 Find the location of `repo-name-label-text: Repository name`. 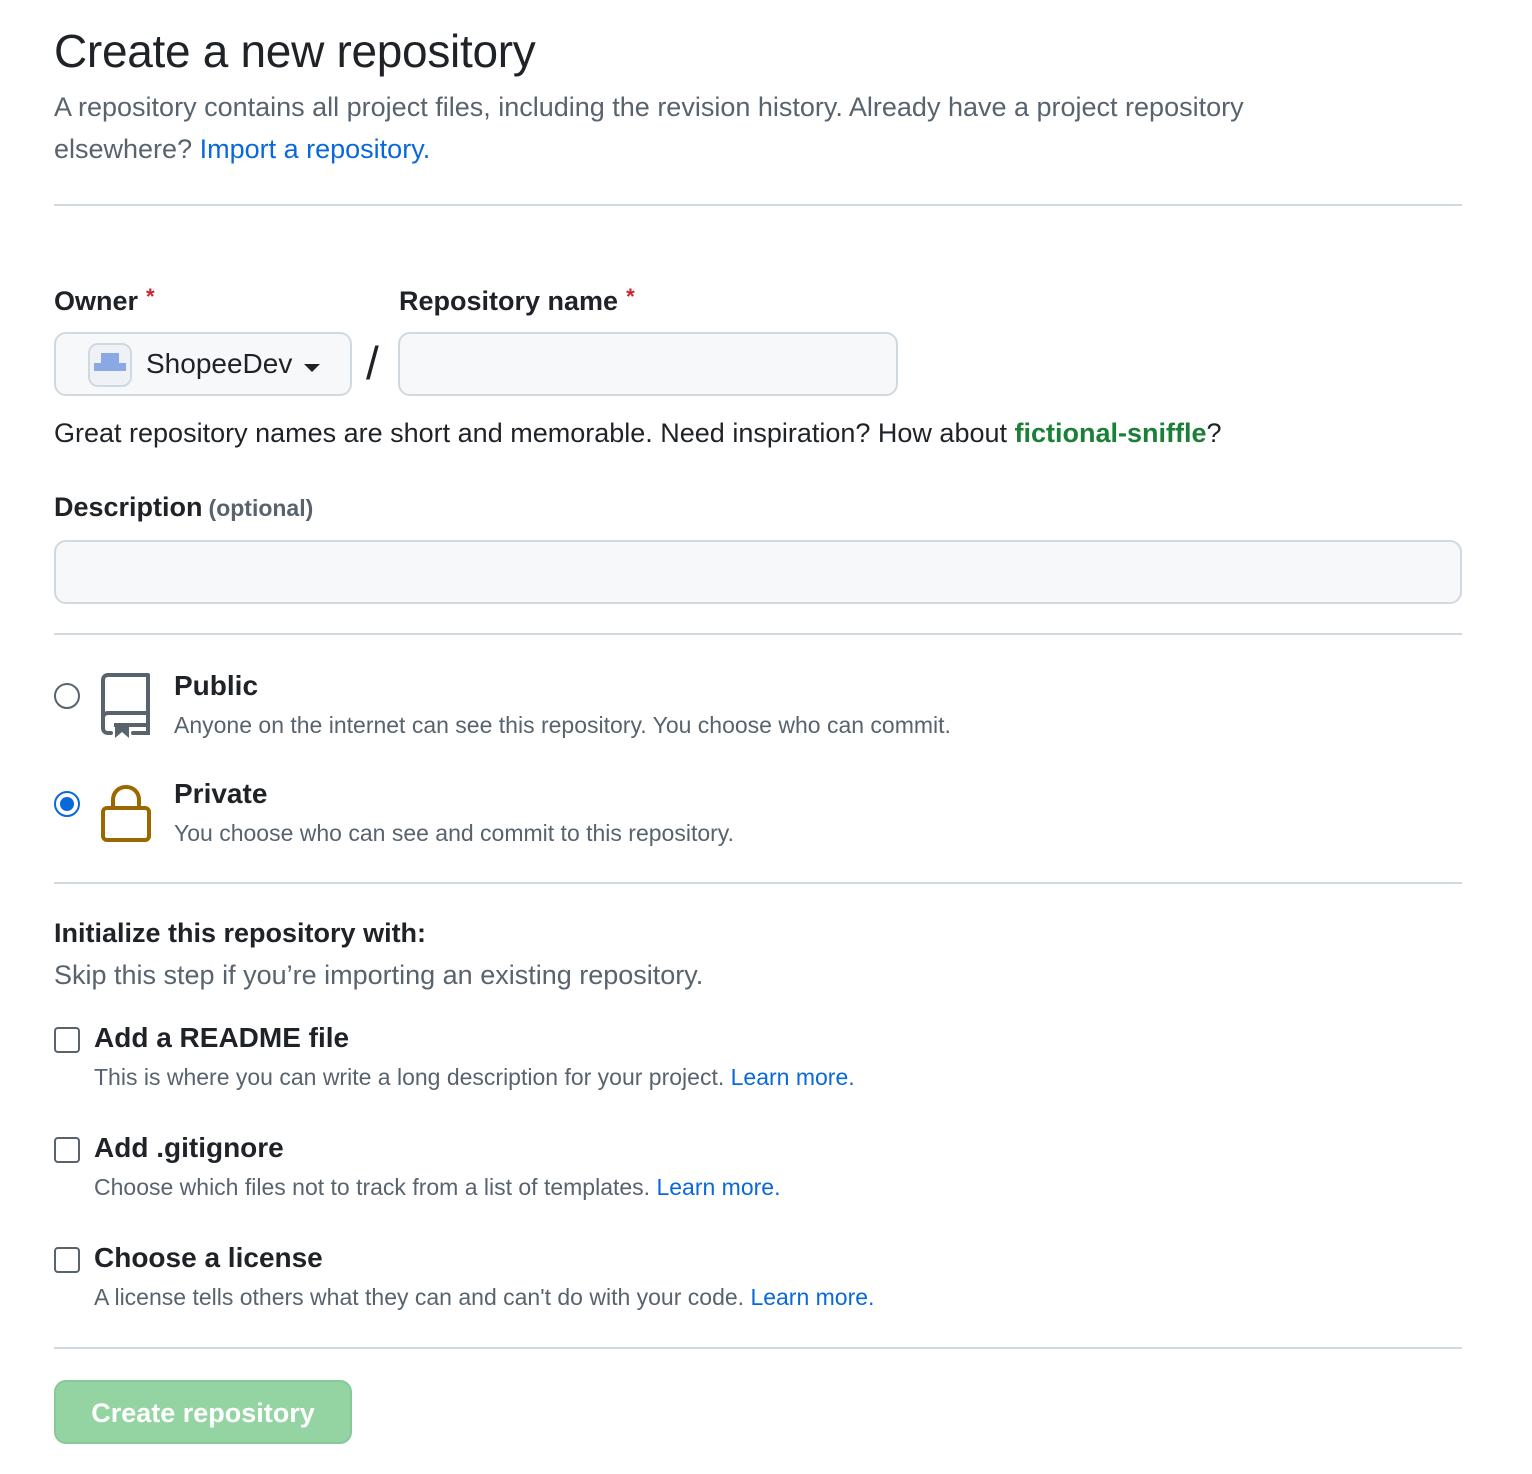

repo-name-label-text: Repository name is located at coordinates (509, 301).